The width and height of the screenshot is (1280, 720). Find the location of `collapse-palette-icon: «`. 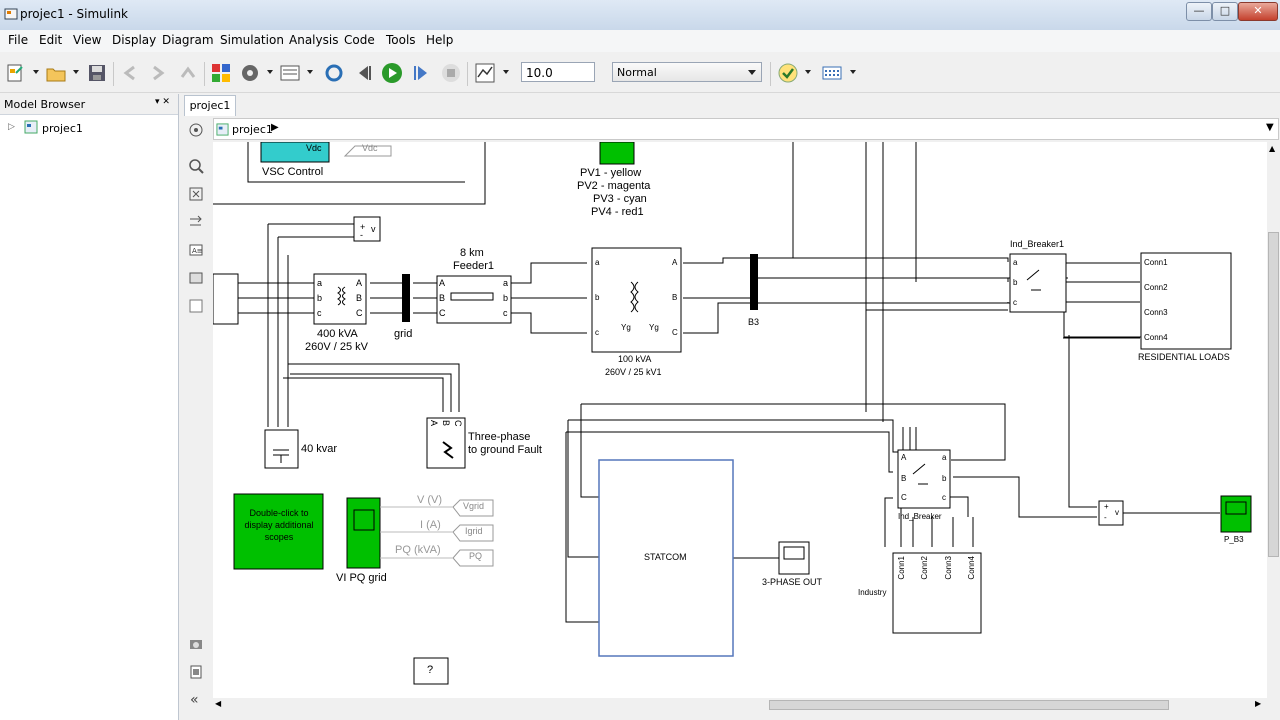

collapse-palette-icon: « is located at coordinates (194, 700).